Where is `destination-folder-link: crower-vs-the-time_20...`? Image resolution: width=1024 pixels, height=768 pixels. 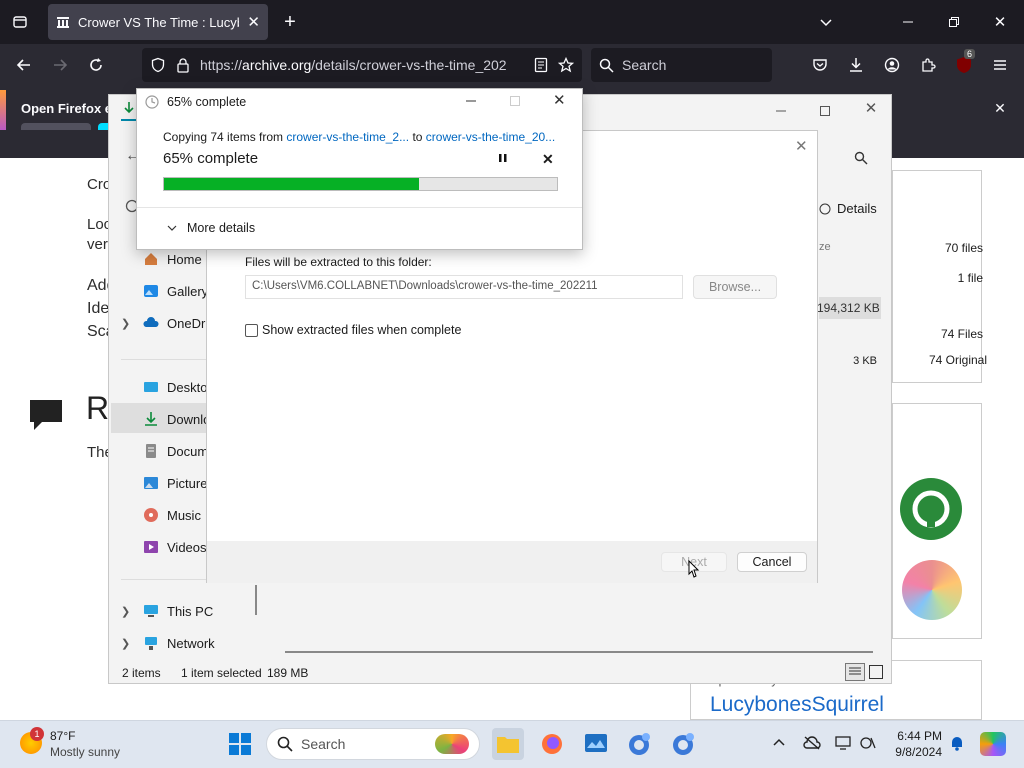 destination-folder-link: crower-vs-the-time_20... is located at coordinates (490, 137).